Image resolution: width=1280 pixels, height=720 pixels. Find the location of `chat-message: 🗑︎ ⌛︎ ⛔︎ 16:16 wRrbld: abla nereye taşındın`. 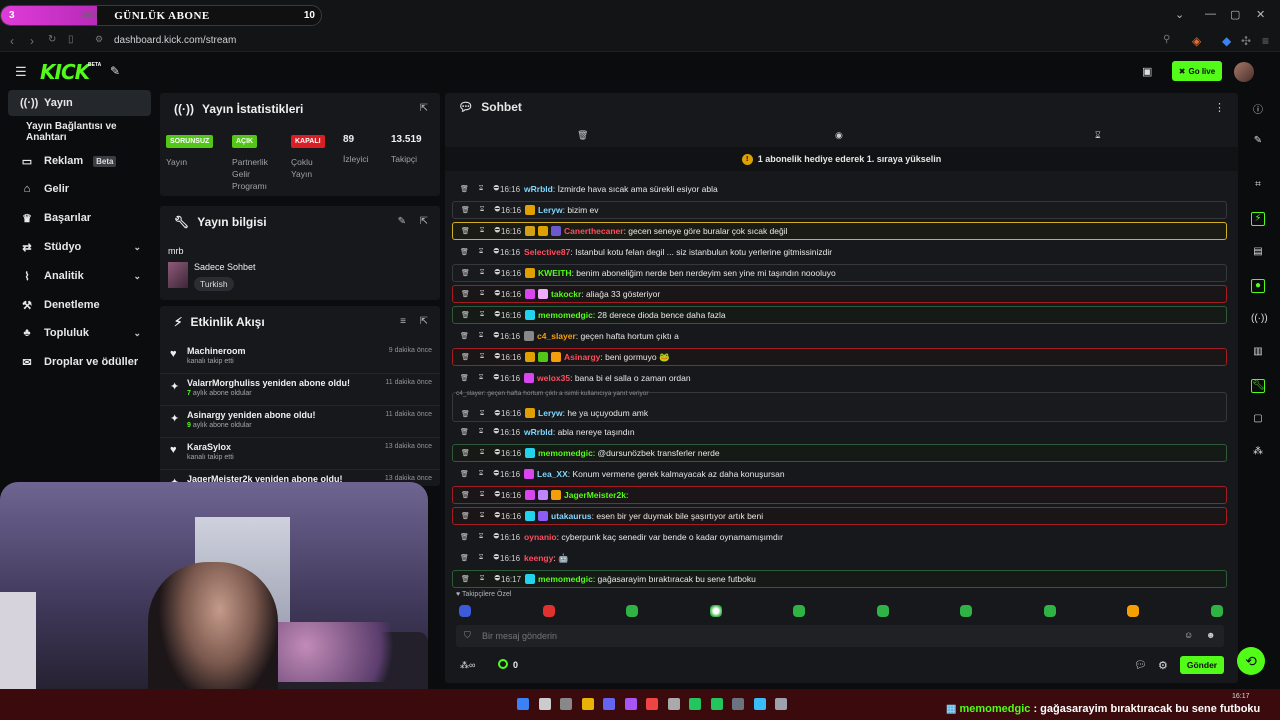

chat-message: 🗑︎ ⌛︎ ⛔︎ 16:16 wRrbld: abla nereye taşındın is located at coordinates (839, 432).